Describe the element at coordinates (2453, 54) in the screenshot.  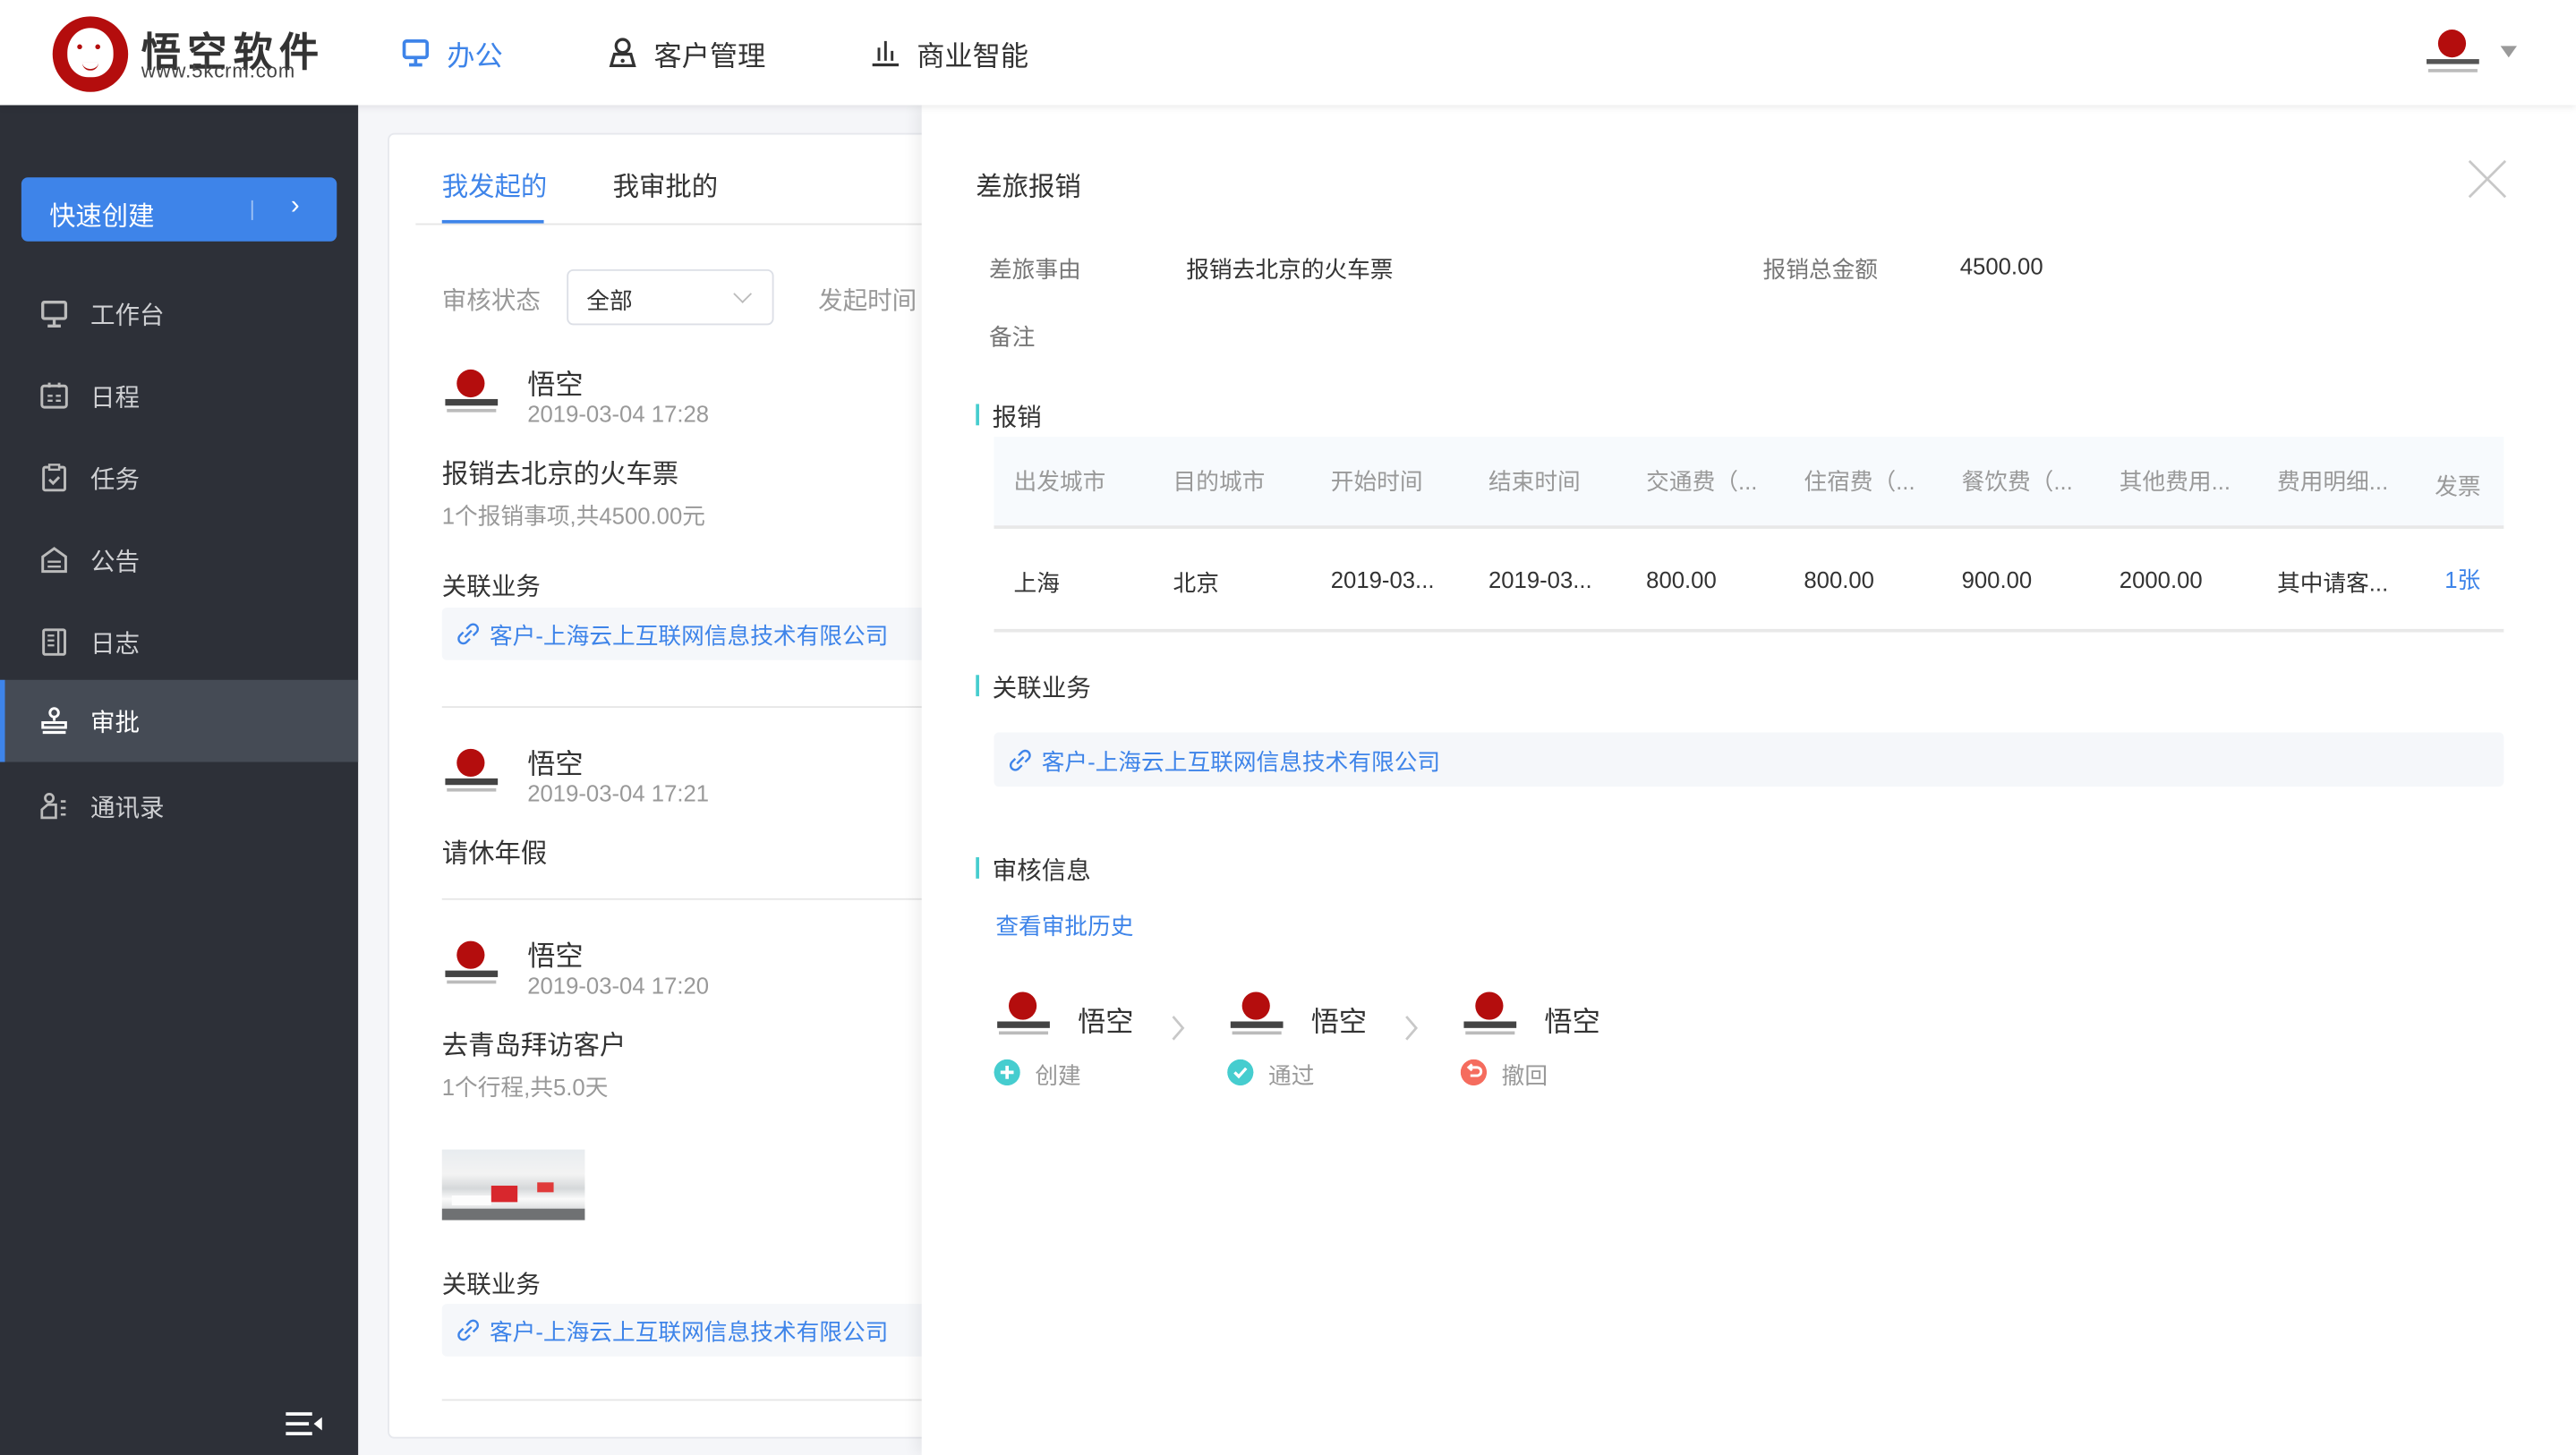
I see `user-avatar` at that location.